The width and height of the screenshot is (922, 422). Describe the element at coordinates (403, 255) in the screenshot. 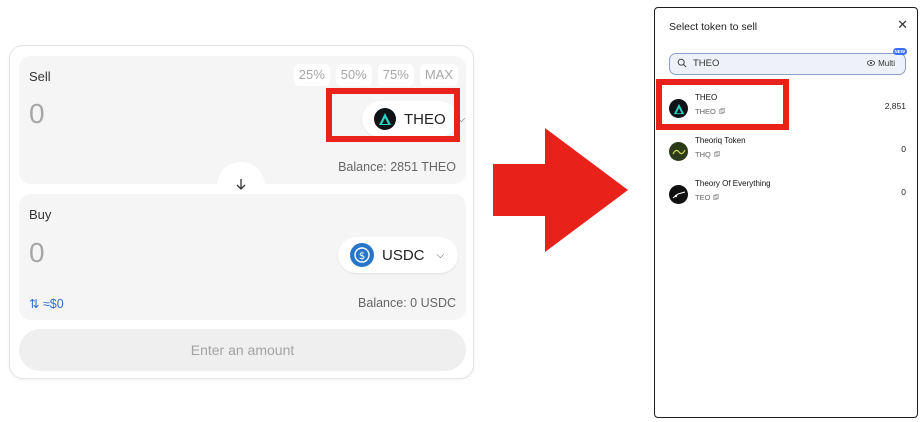

I see `buy-token-name: USDC` at that location.